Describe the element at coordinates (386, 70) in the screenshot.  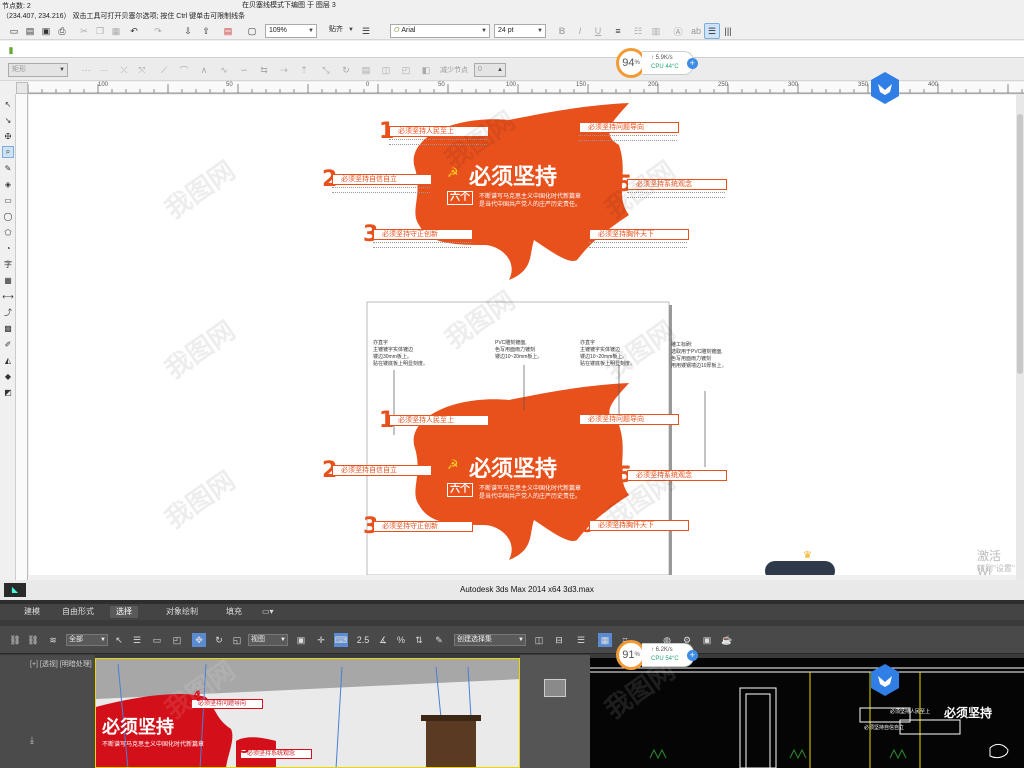
I see `elastic-icon: ◫` at that location.